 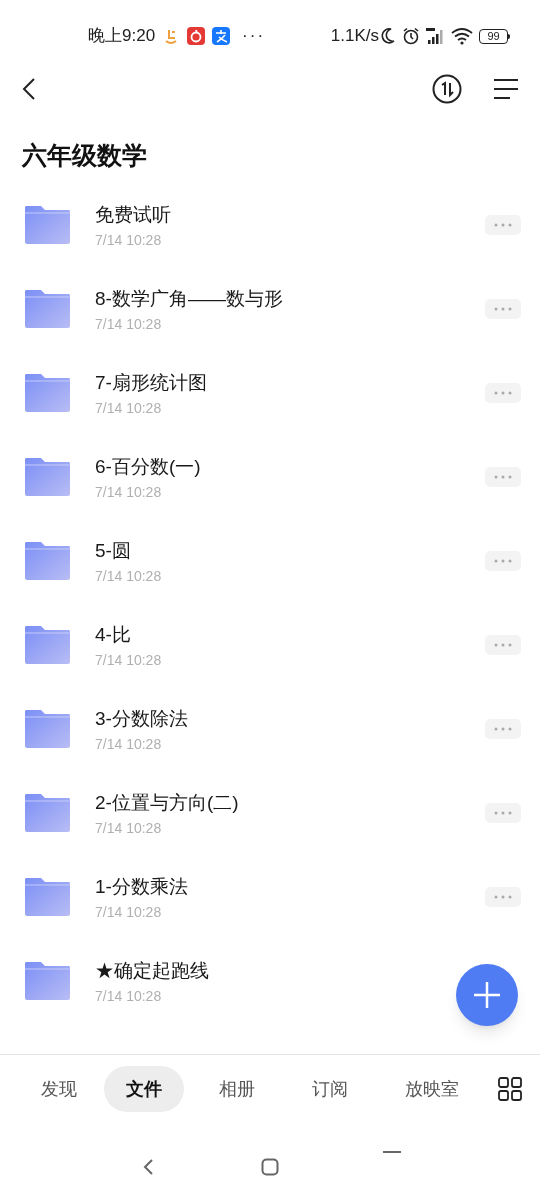 I want to click on folder-row: 8-数学广角——数与形 7/14 10:28, so click(x=270, y=309).